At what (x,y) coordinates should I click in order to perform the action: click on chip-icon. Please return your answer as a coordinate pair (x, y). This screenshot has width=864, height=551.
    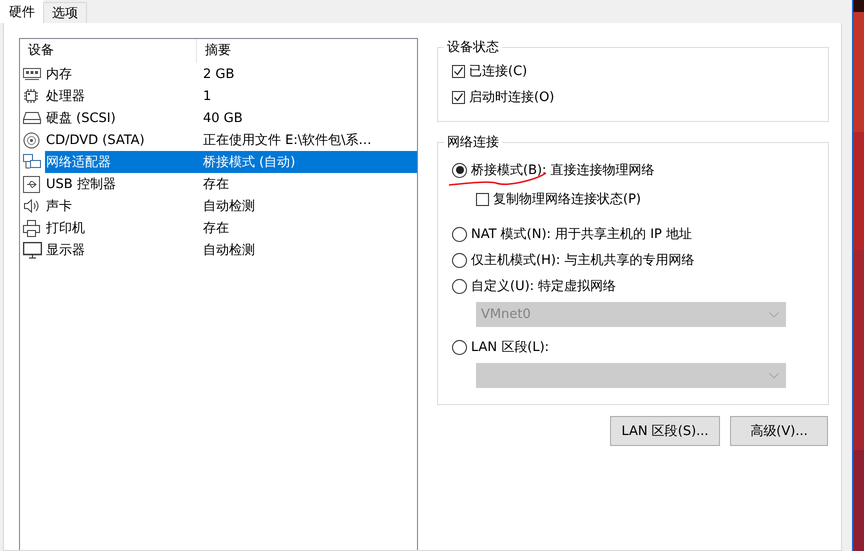
    Looking at the image, I should click on (31, 96).